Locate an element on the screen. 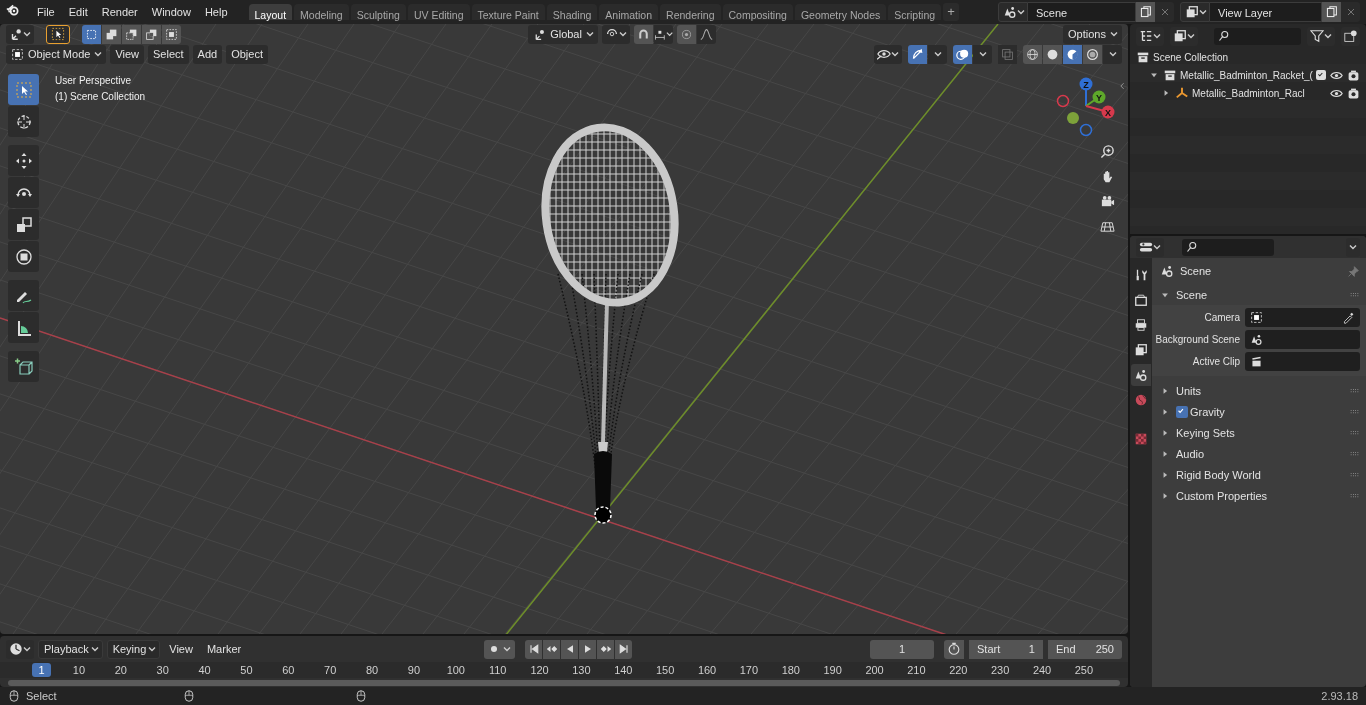 The width and height of the screenshot is (1366, 705). frame-number: 170 is located at coordinates (749, 670).